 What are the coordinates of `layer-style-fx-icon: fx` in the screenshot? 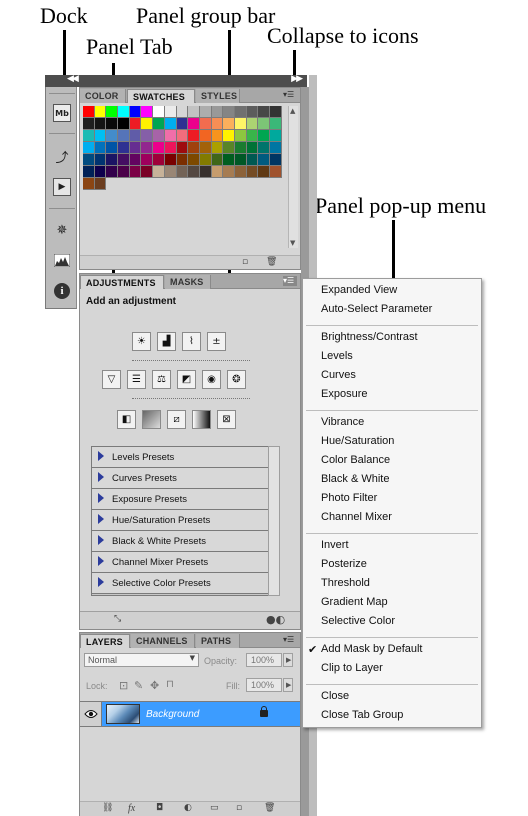 It's located at (136, 808).